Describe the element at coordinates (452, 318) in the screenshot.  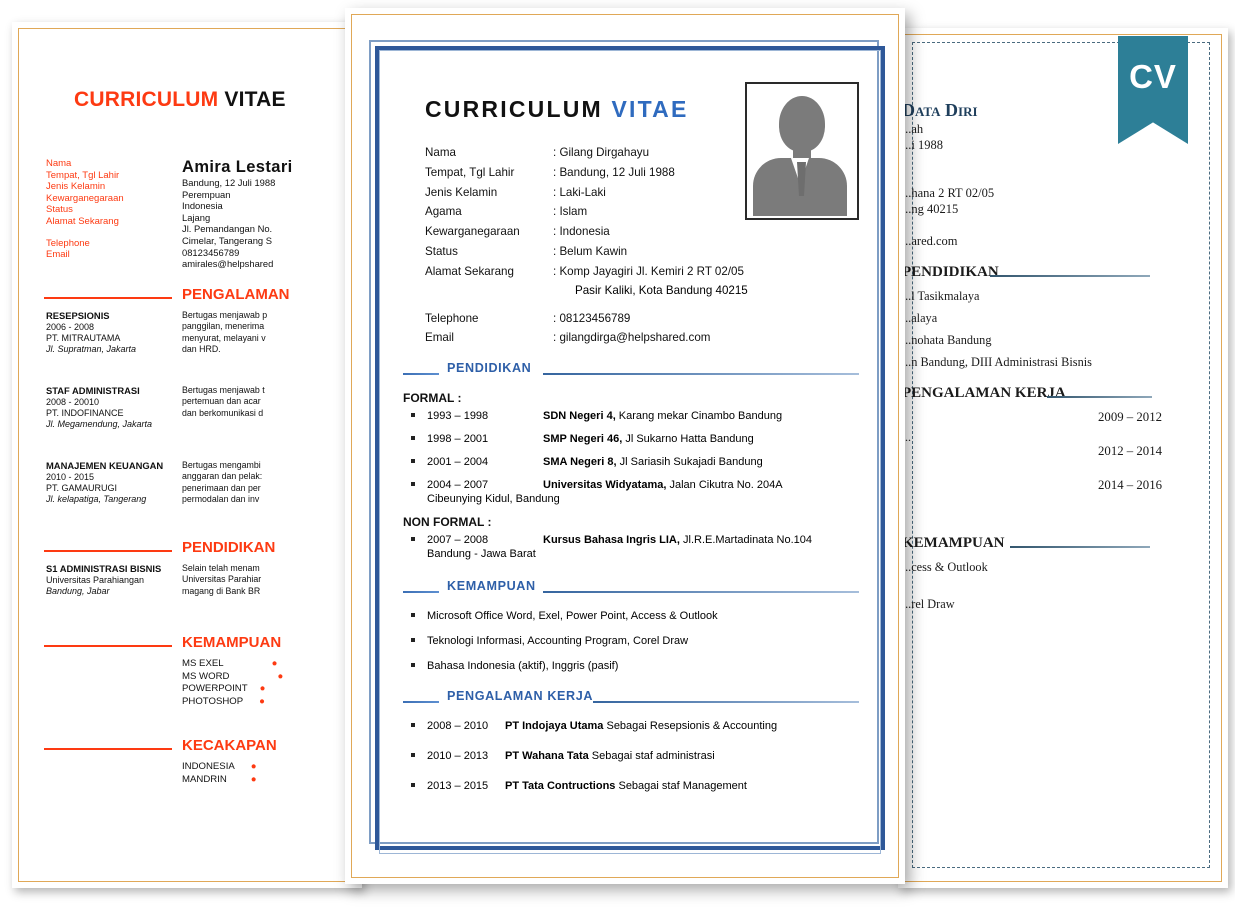
I see `label-telephone: Telephone` at that location.